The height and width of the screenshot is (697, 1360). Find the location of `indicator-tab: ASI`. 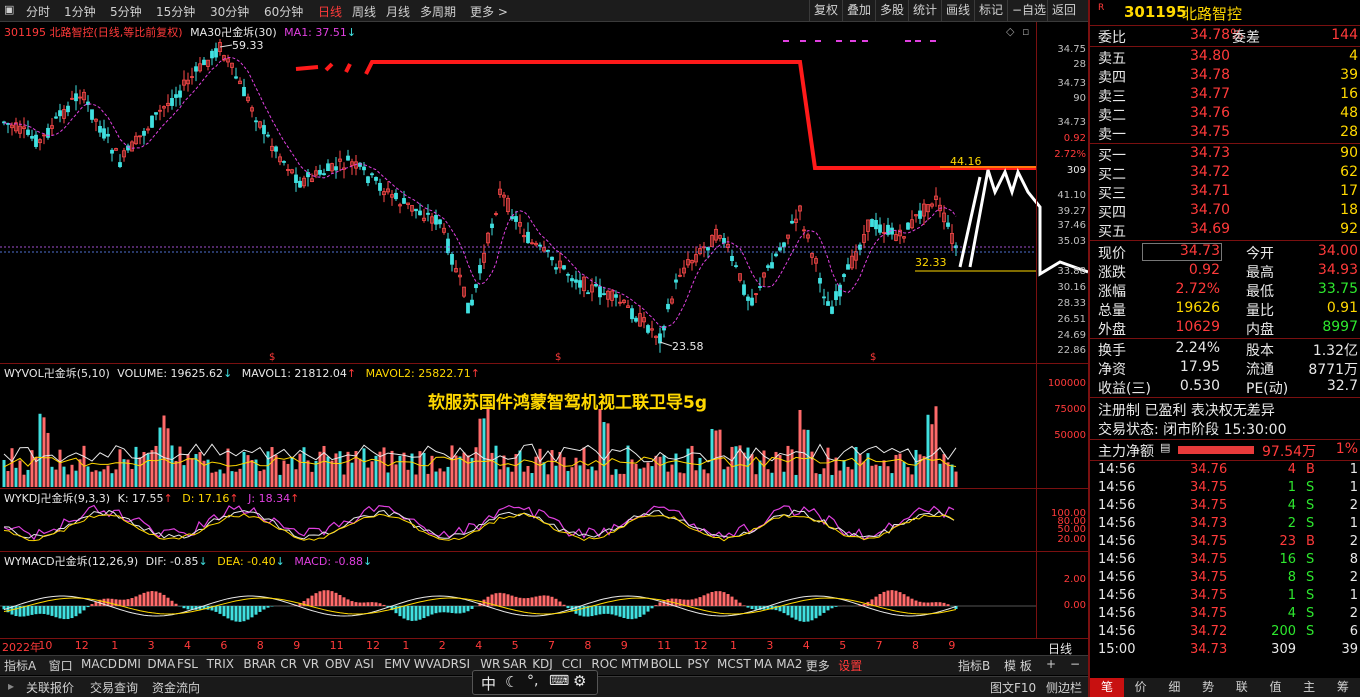

indicator-tab: ASI is located at coordinates (364, 664).